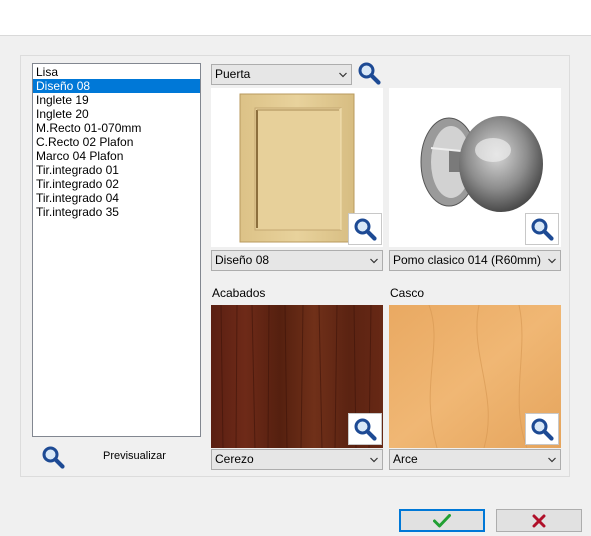 Image resolution: width=591 pixels, height=536 pixels. I want to click on carcass-image-panel, so click(475, 376).